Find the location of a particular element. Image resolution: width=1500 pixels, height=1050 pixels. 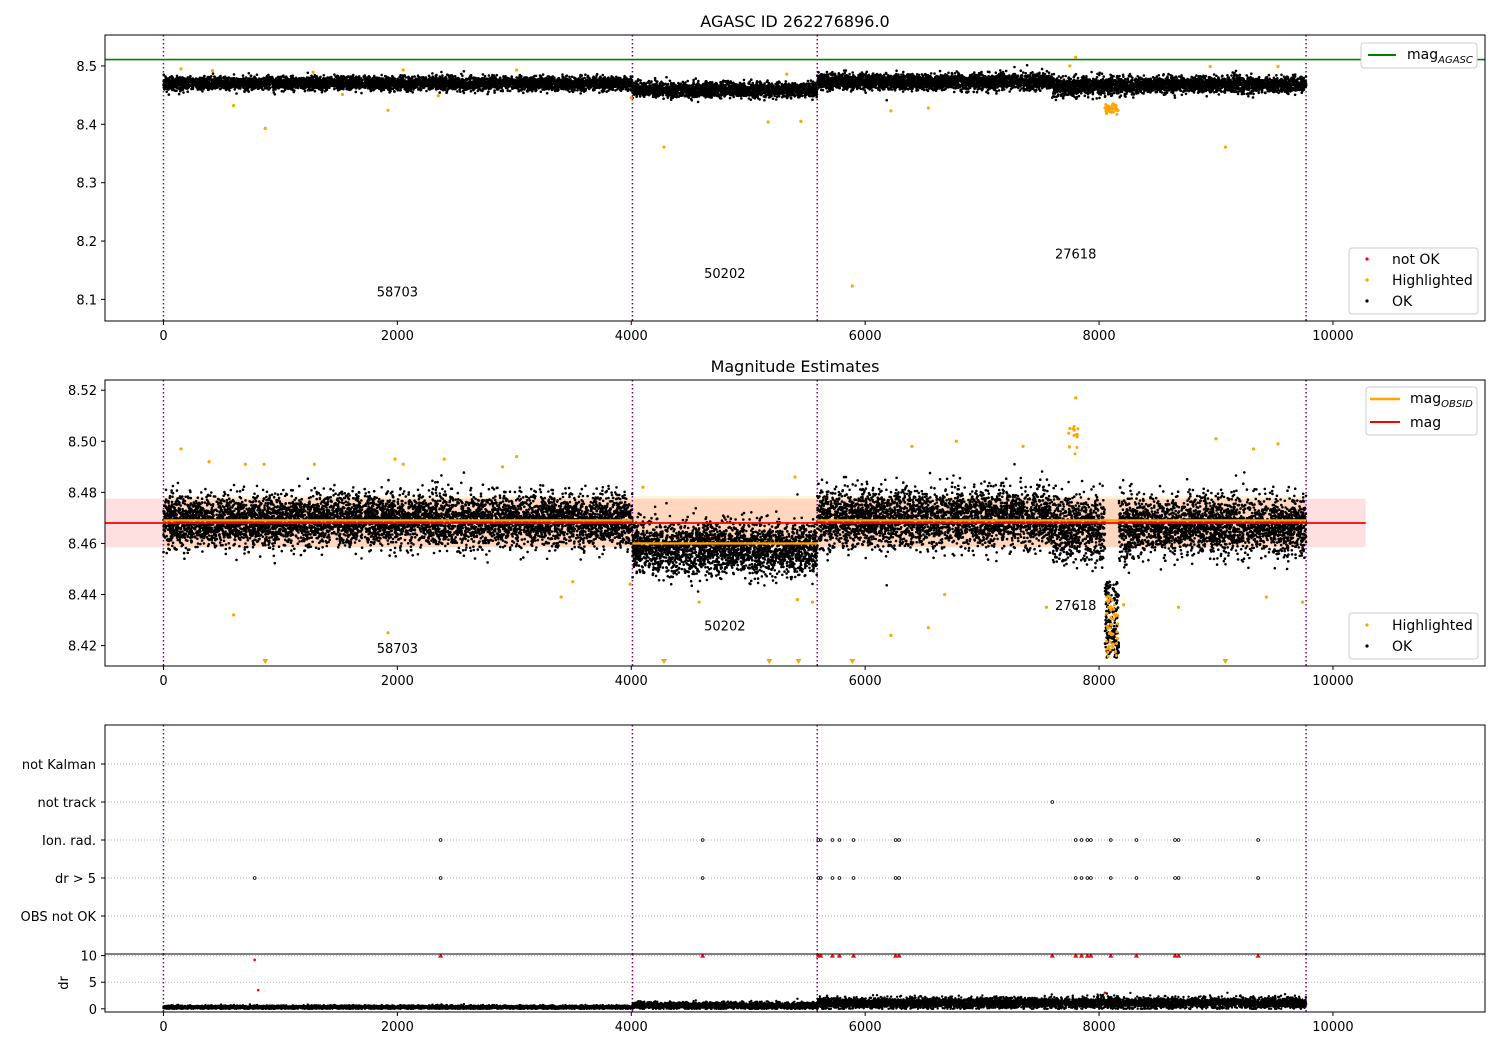

panel-title-agasc: AGASC ID 262276896.0 is located at coordinates (794, 21).